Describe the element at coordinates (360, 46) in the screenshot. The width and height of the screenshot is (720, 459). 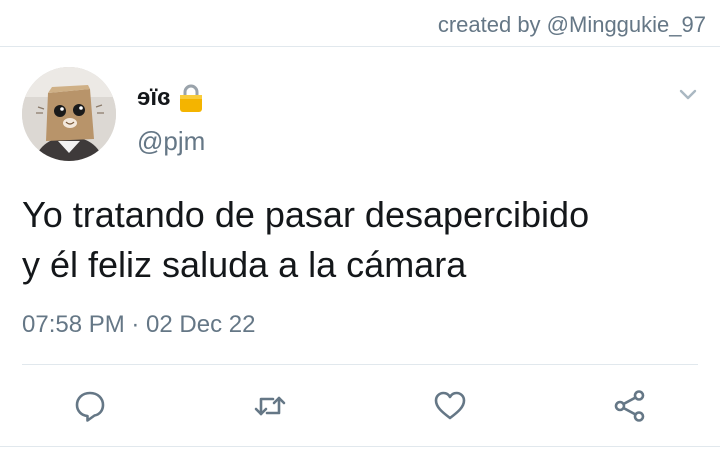
I see `top-divider` at that location.